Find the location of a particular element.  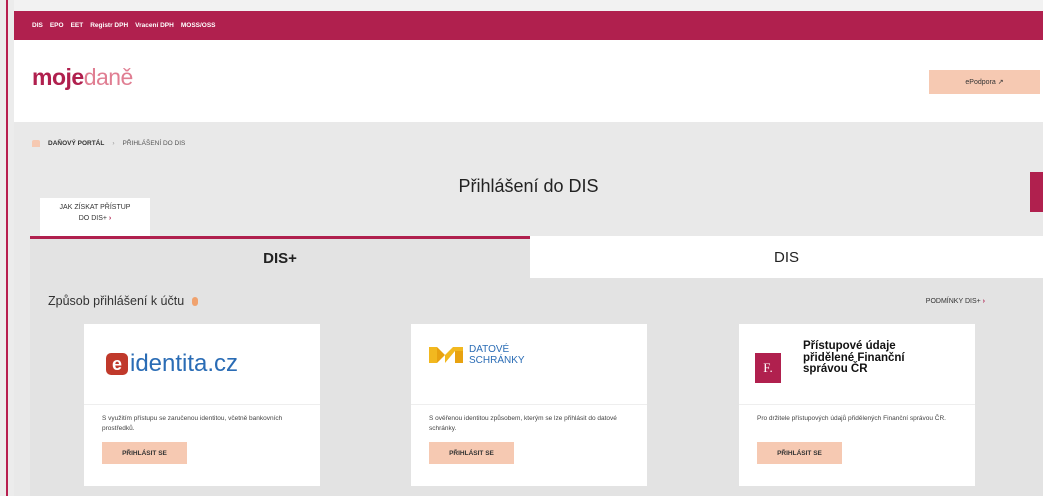

financni-sprava-mark: F. is located at coordinates (768, 368).